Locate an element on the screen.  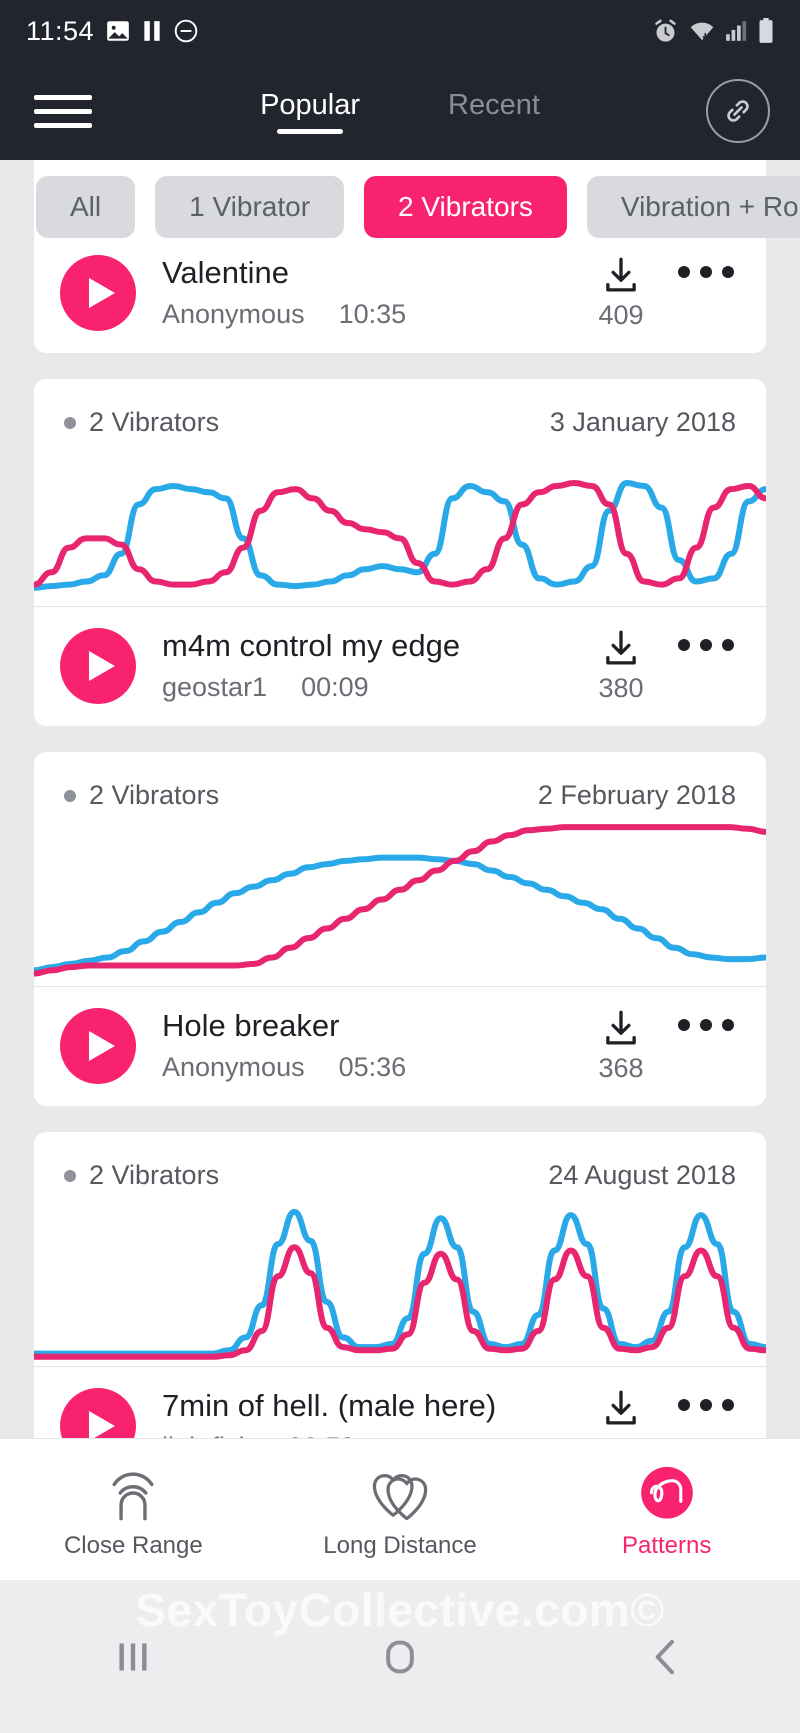
wifi-icon is located at coordinates (702, 31).